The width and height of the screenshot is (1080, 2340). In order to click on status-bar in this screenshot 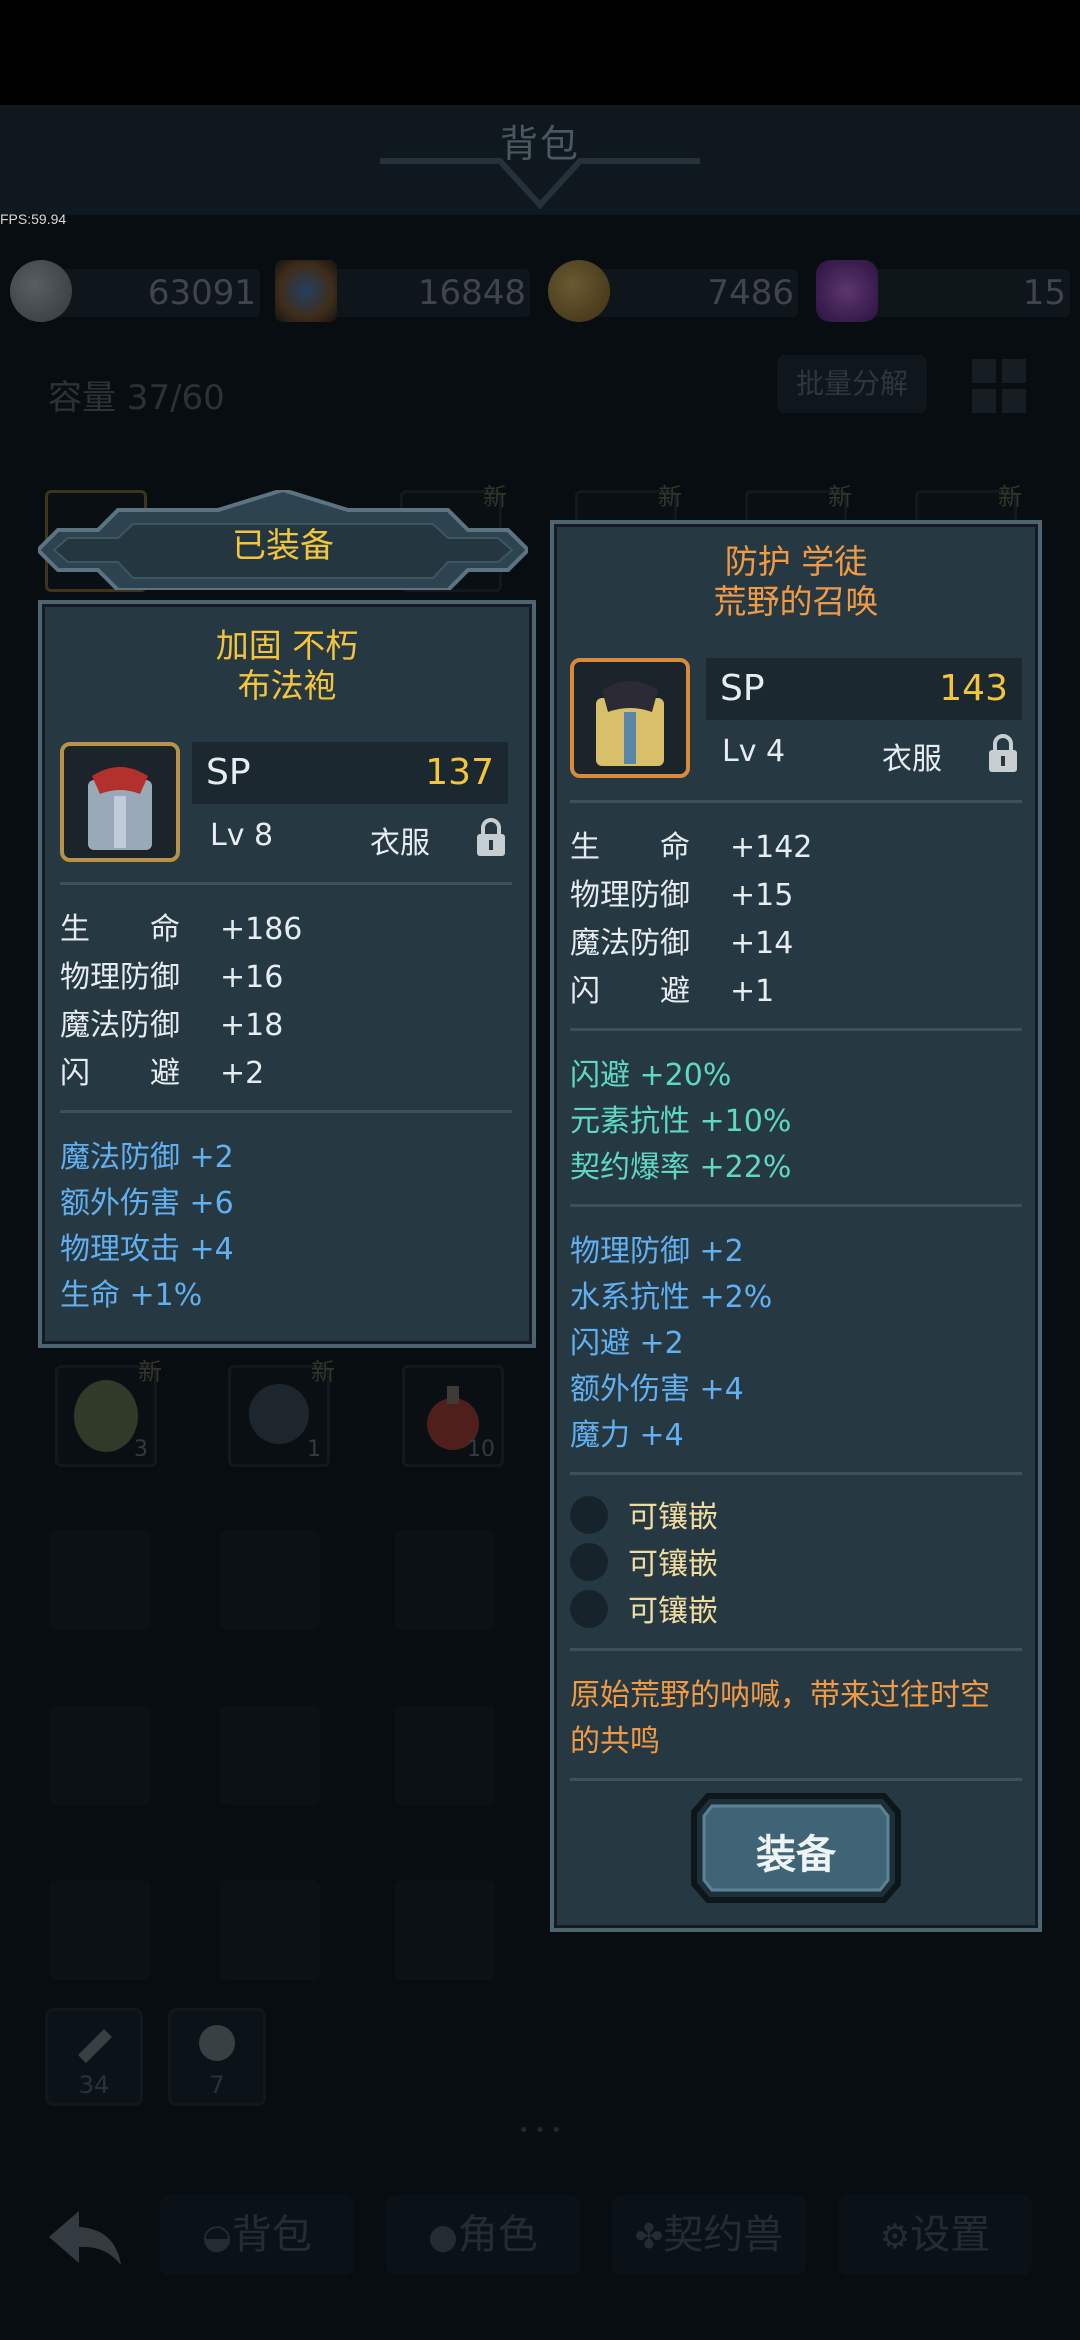, I will do `click(540, 52)`.